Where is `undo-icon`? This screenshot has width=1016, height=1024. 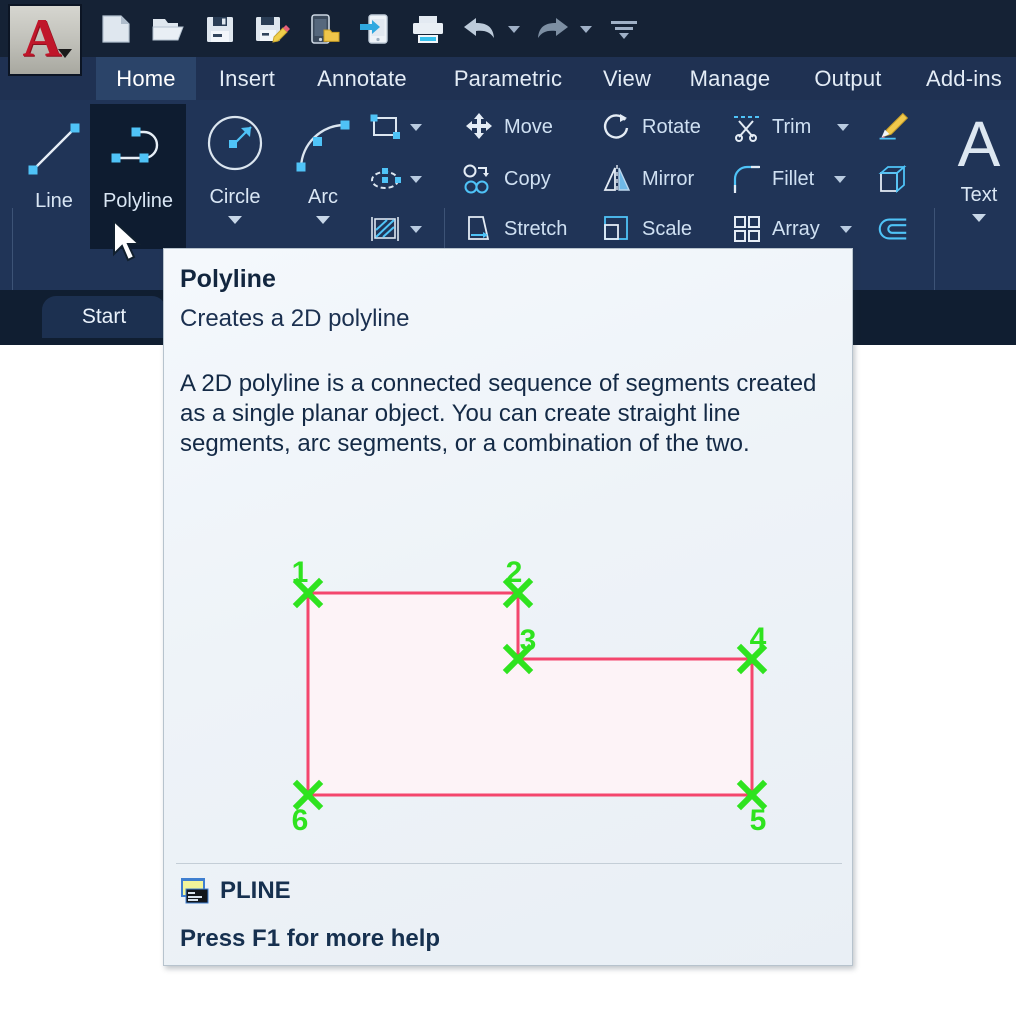
undo-icon is located at coordinates (480, 29).